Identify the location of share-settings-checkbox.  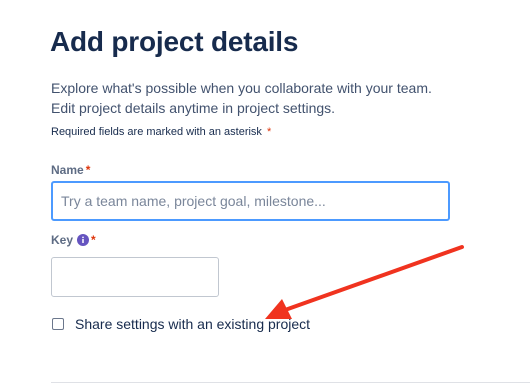
(58, 324).